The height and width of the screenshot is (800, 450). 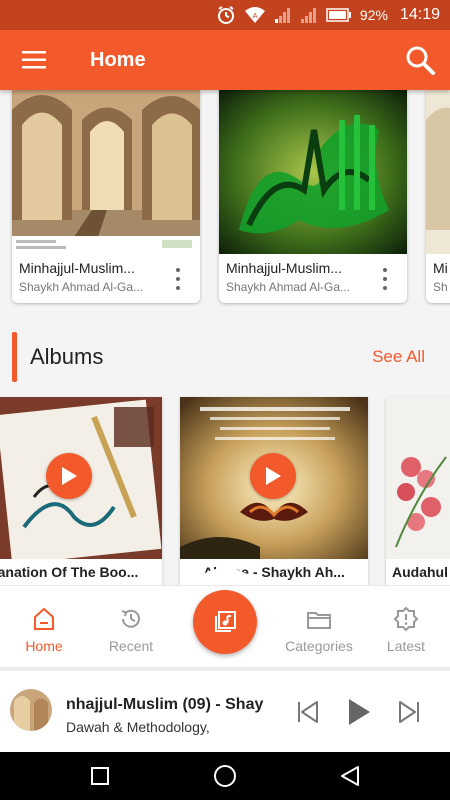 I want to click on skip-next-button, so click(x=409, y=712).